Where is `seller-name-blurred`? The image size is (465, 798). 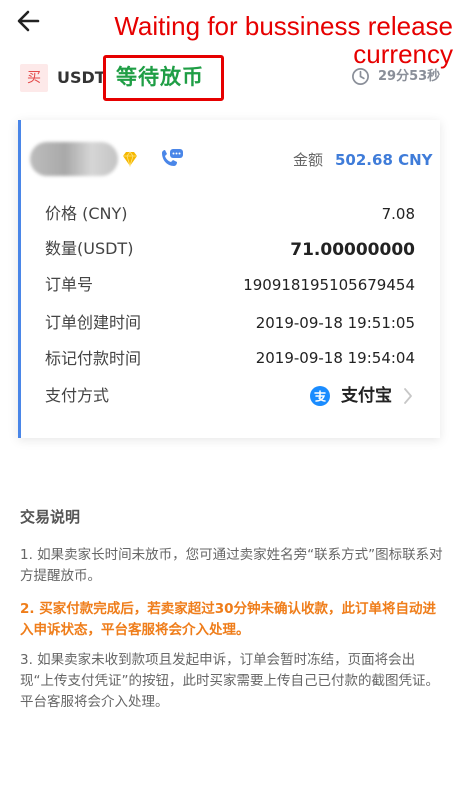 seller-name-blurred is located at coordinates (74, 159).